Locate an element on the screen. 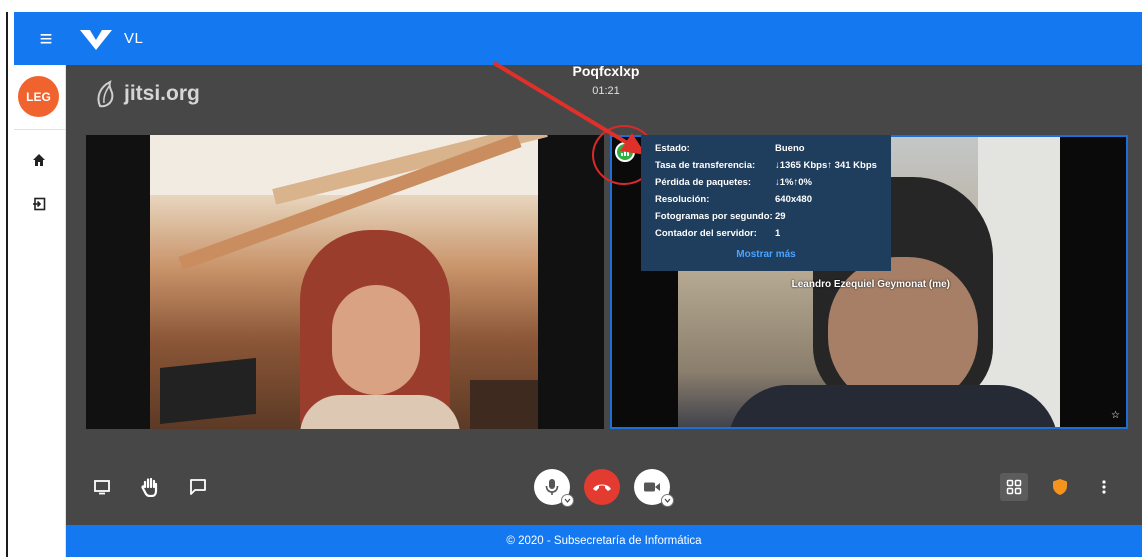 Image resolution: width=1142 pixels, height=557 pixels. toolbar-right-group is located at coordinates (1058, 487).